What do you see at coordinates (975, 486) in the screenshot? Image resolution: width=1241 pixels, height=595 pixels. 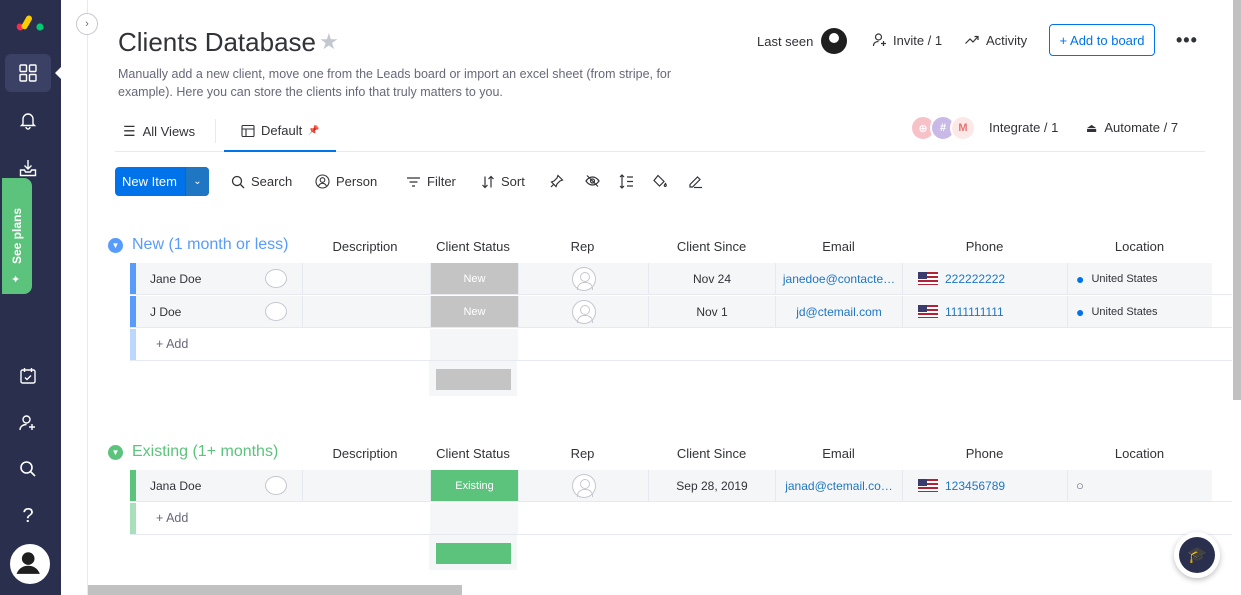 I see `phone-number: 123456789` at bounding box center [975, 486].